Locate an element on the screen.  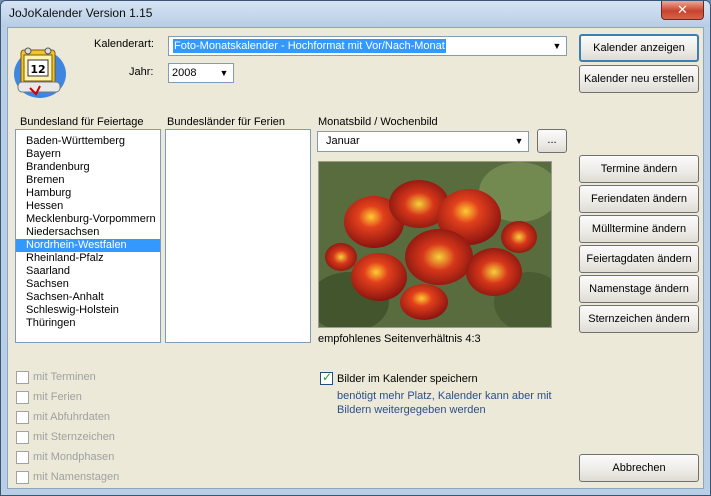
close-icon: ✕ is located at coordinates (682, 9).